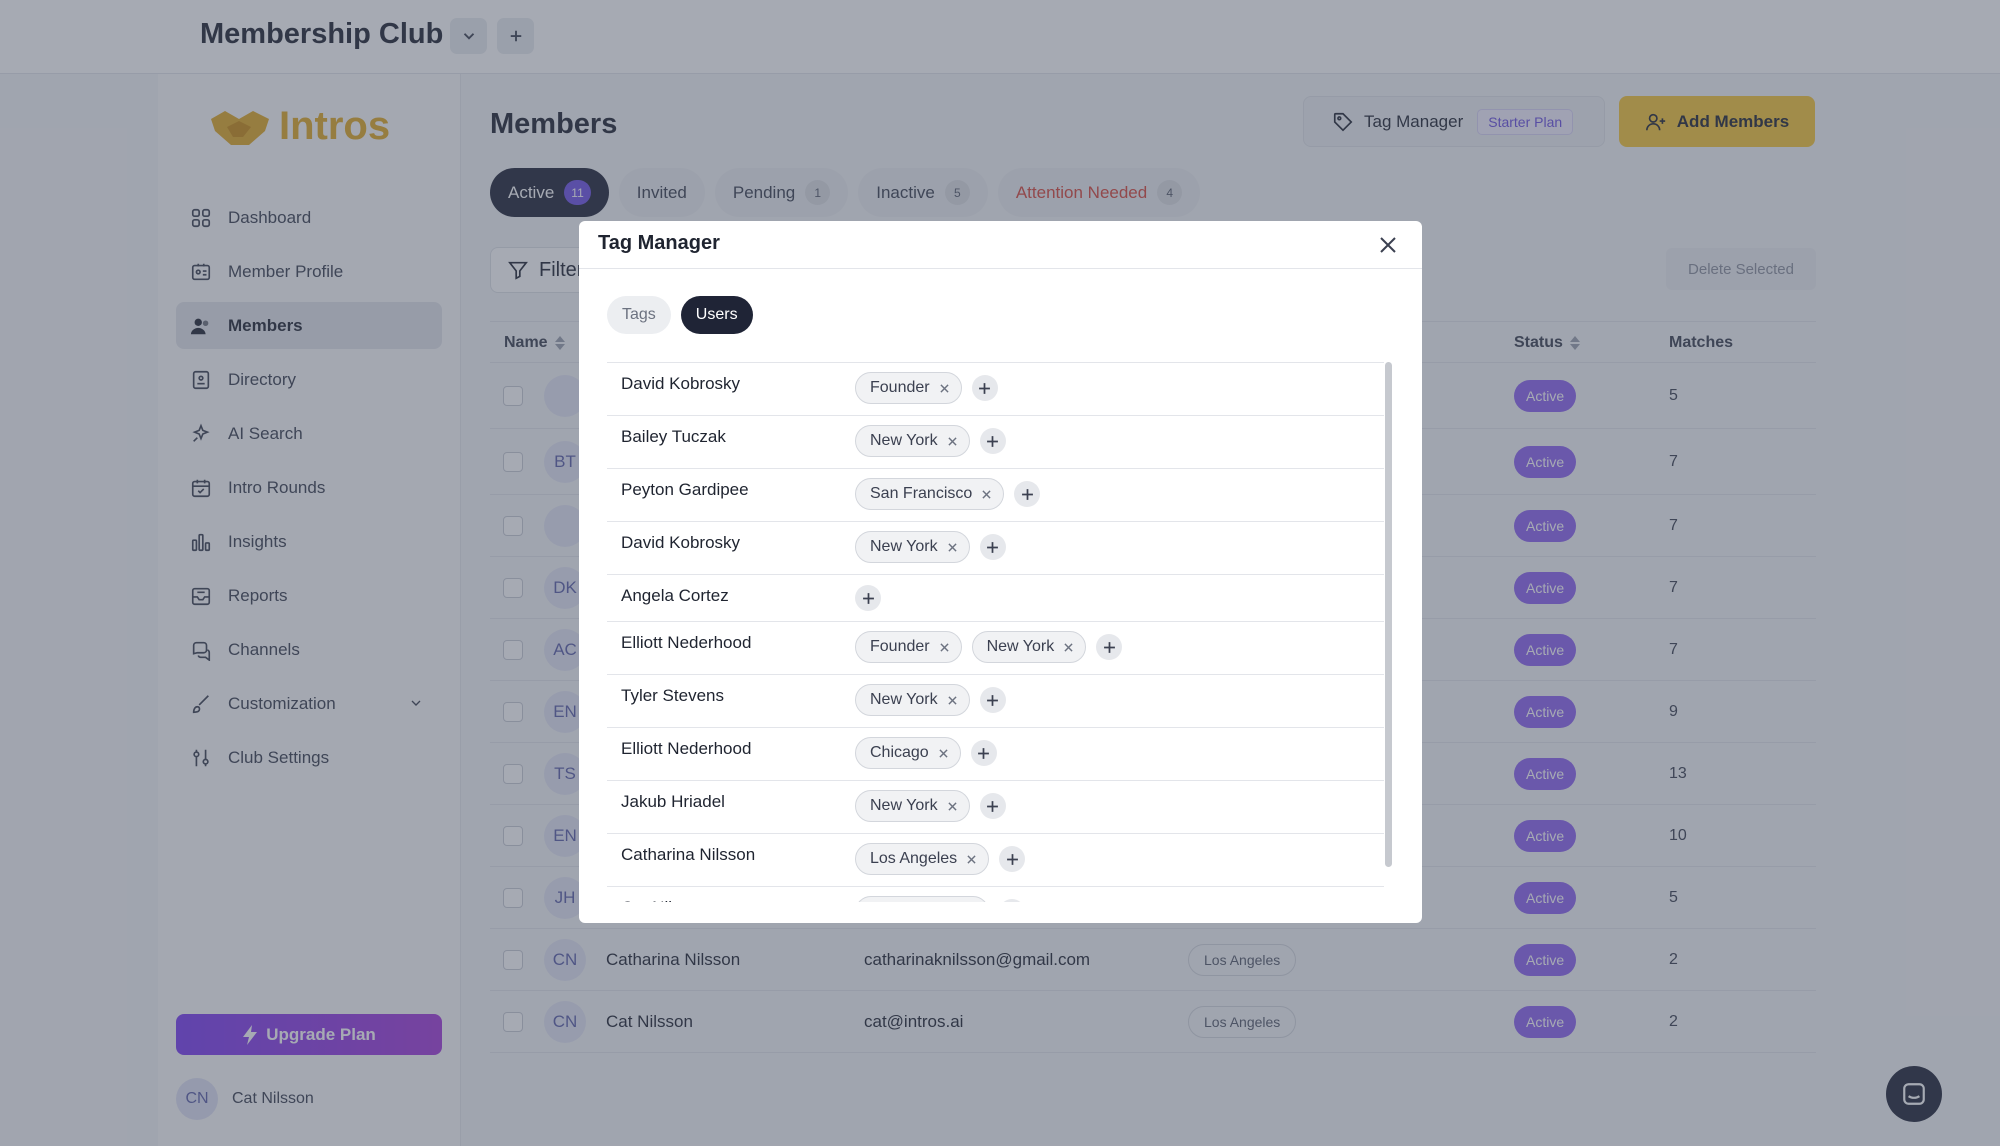 The image size is (2000, 1146). I want to click on modal-header: Tag Manager, so click(1000, 245).